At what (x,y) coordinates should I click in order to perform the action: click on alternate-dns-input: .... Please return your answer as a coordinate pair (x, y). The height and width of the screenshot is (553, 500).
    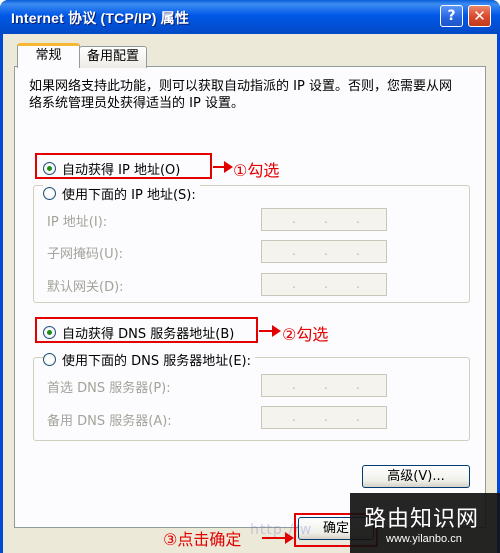
    Looking at the image, I should click on (324, 417).